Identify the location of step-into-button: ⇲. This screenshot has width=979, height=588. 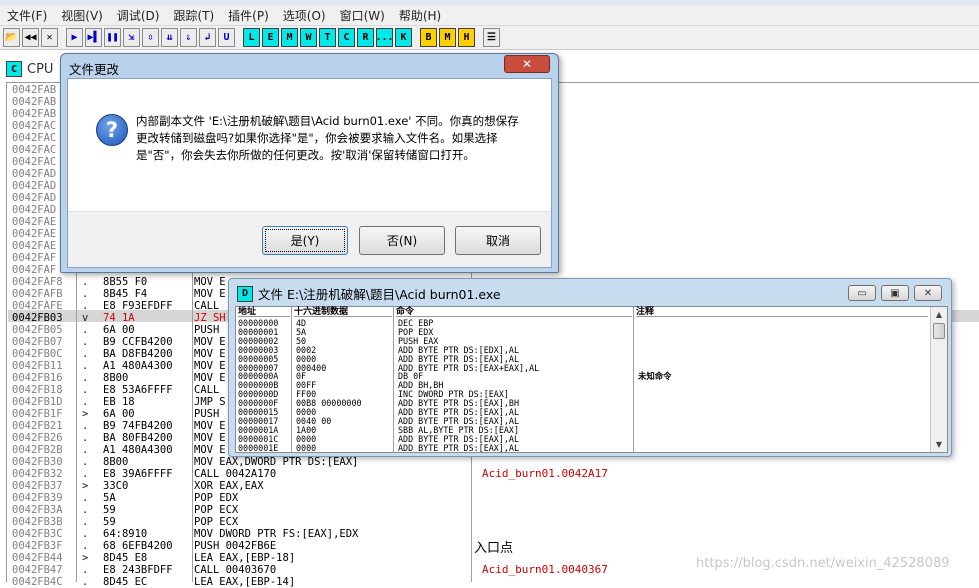
(131, 37).